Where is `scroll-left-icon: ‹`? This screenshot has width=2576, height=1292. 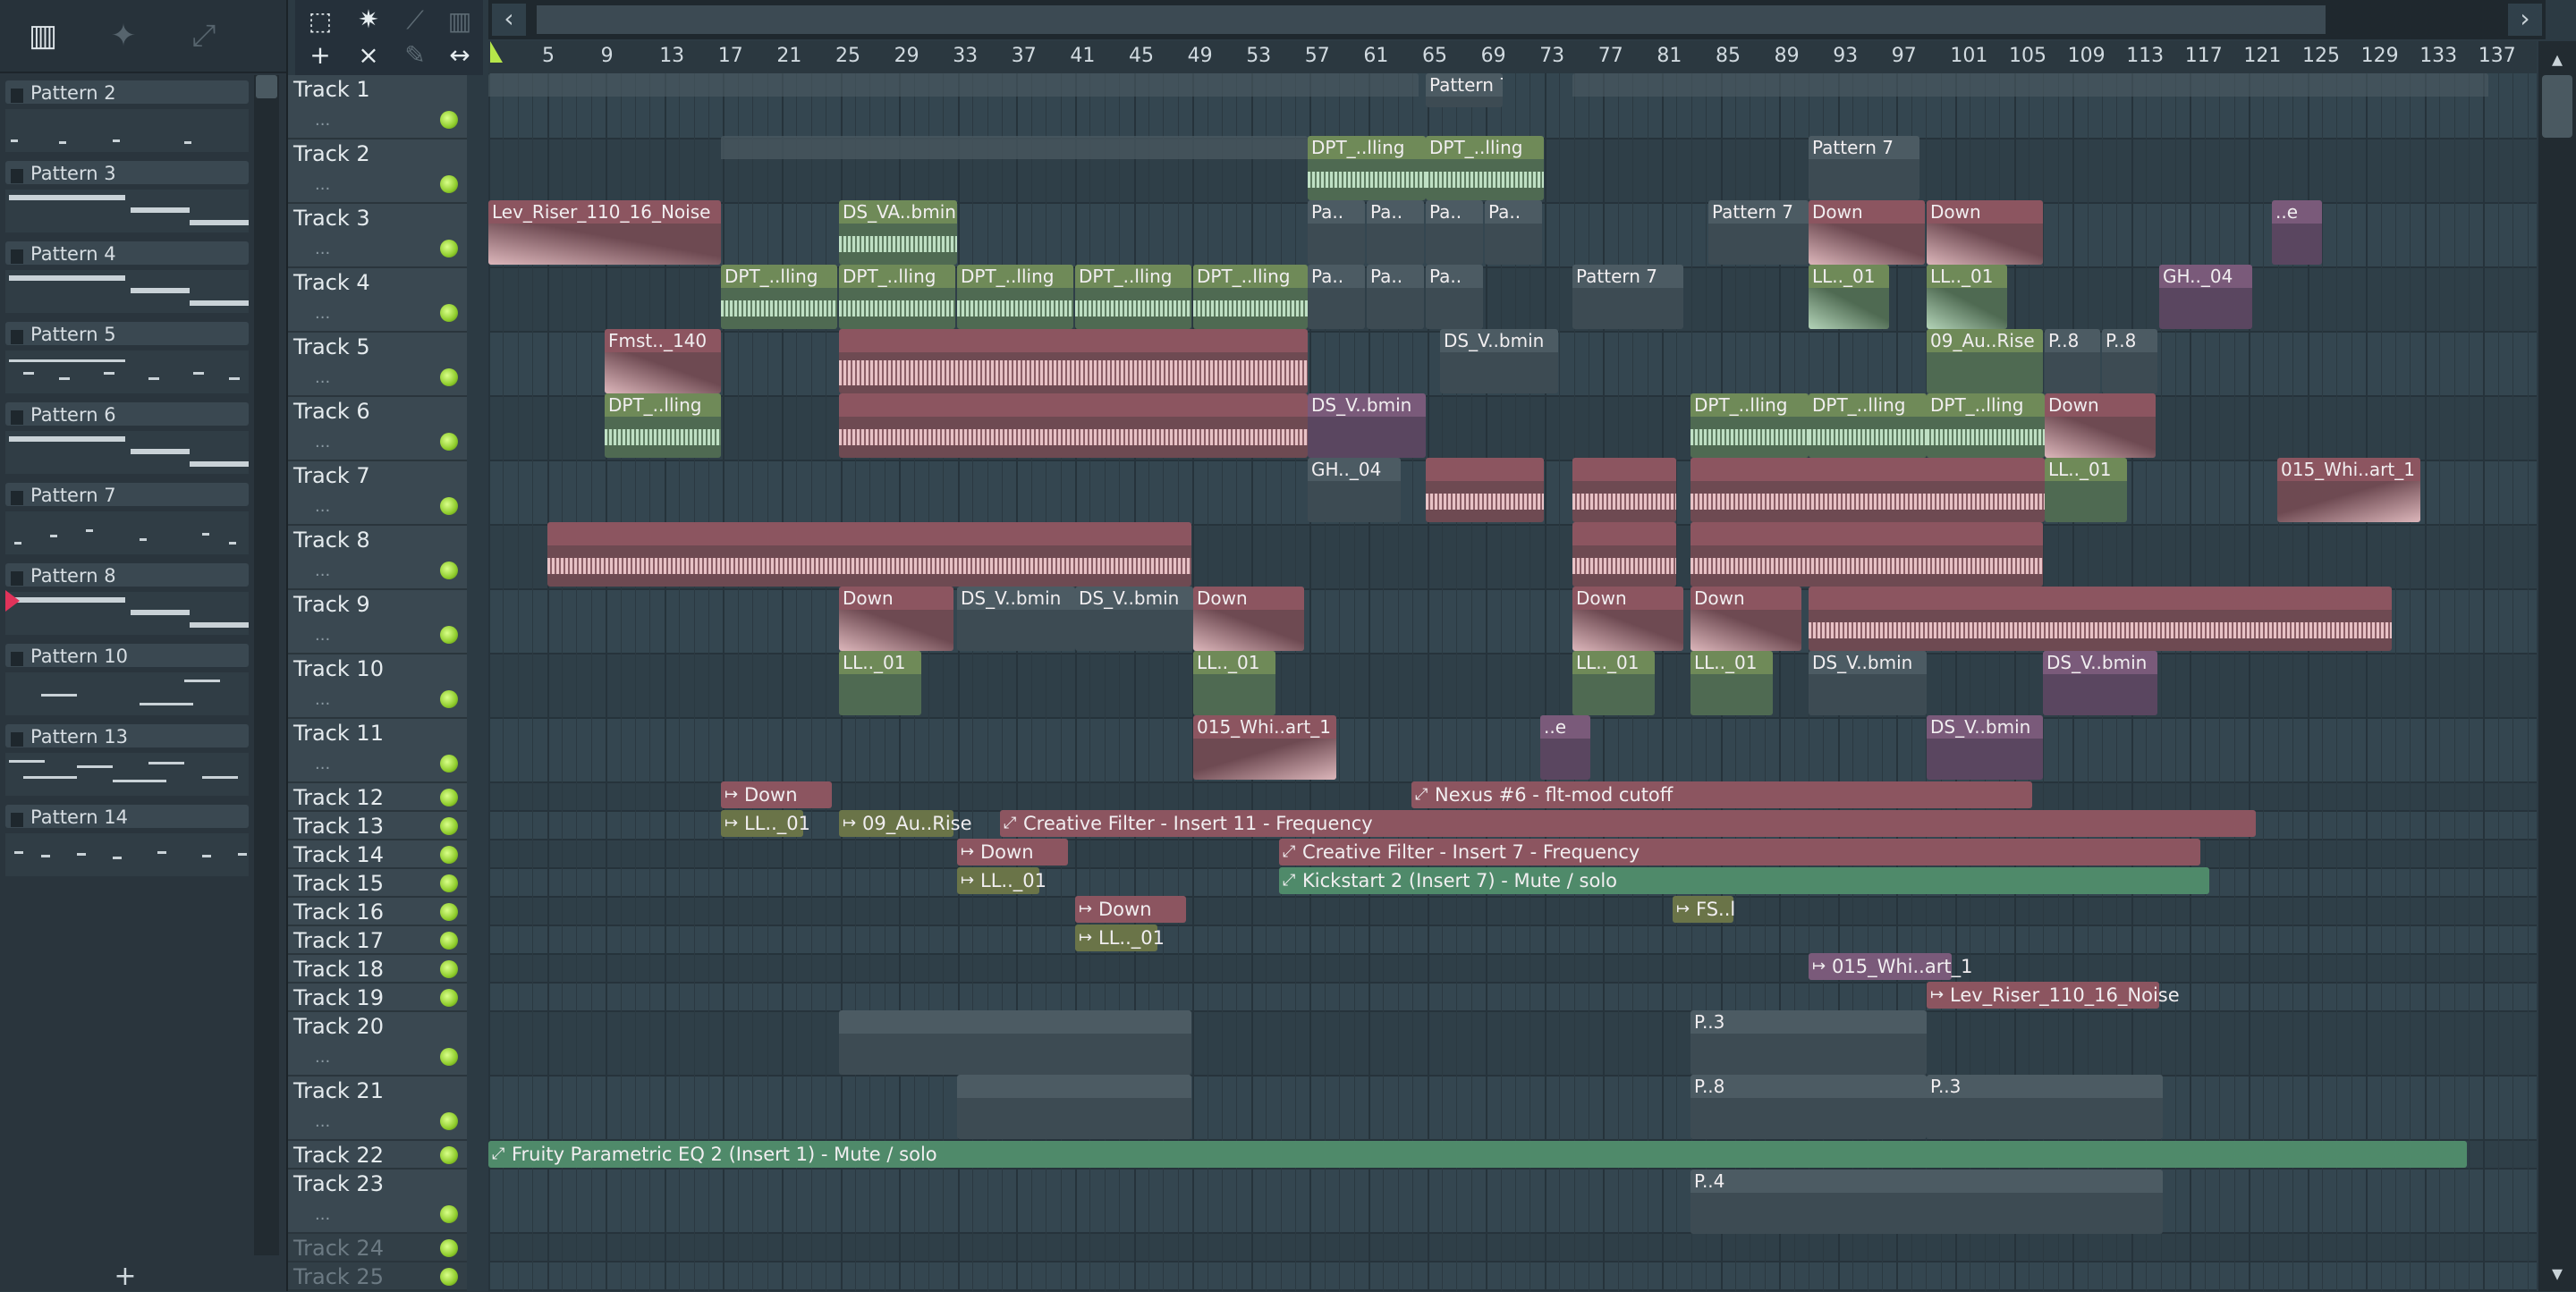
scroll-left-icon: ‹ is located at coordinates (509, 20).